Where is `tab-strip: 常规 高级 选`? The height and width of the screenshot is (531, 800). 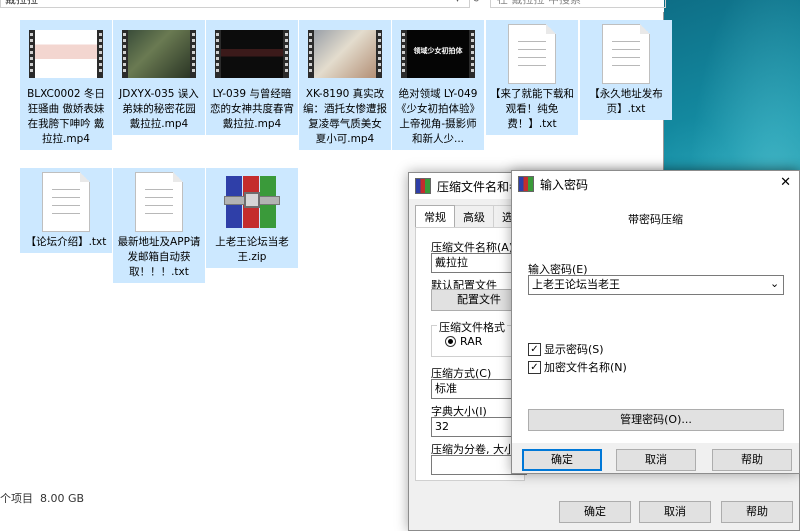 tab-strip: 常规 高级 选 is located at coordinates (468, 216).